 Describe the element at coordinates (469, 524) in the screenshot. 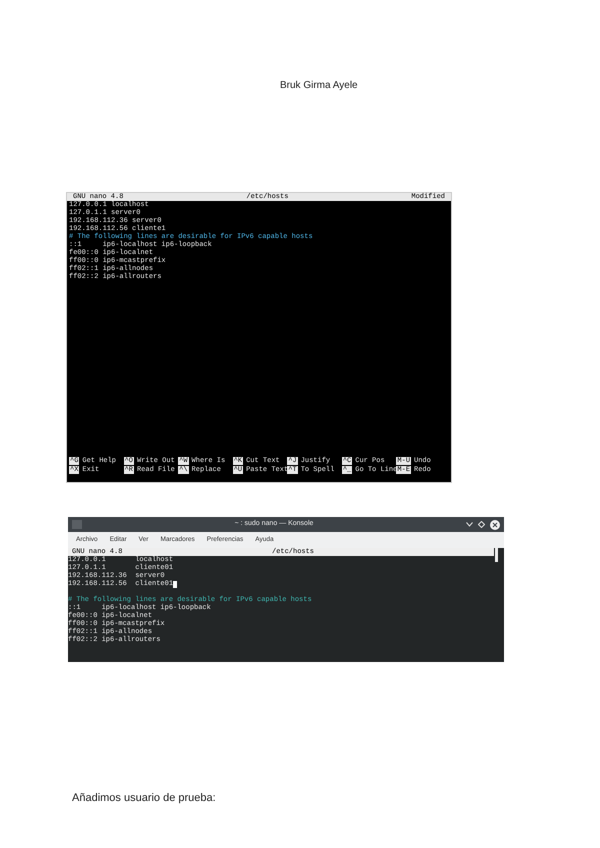

I see `minimize-icon` at that location.